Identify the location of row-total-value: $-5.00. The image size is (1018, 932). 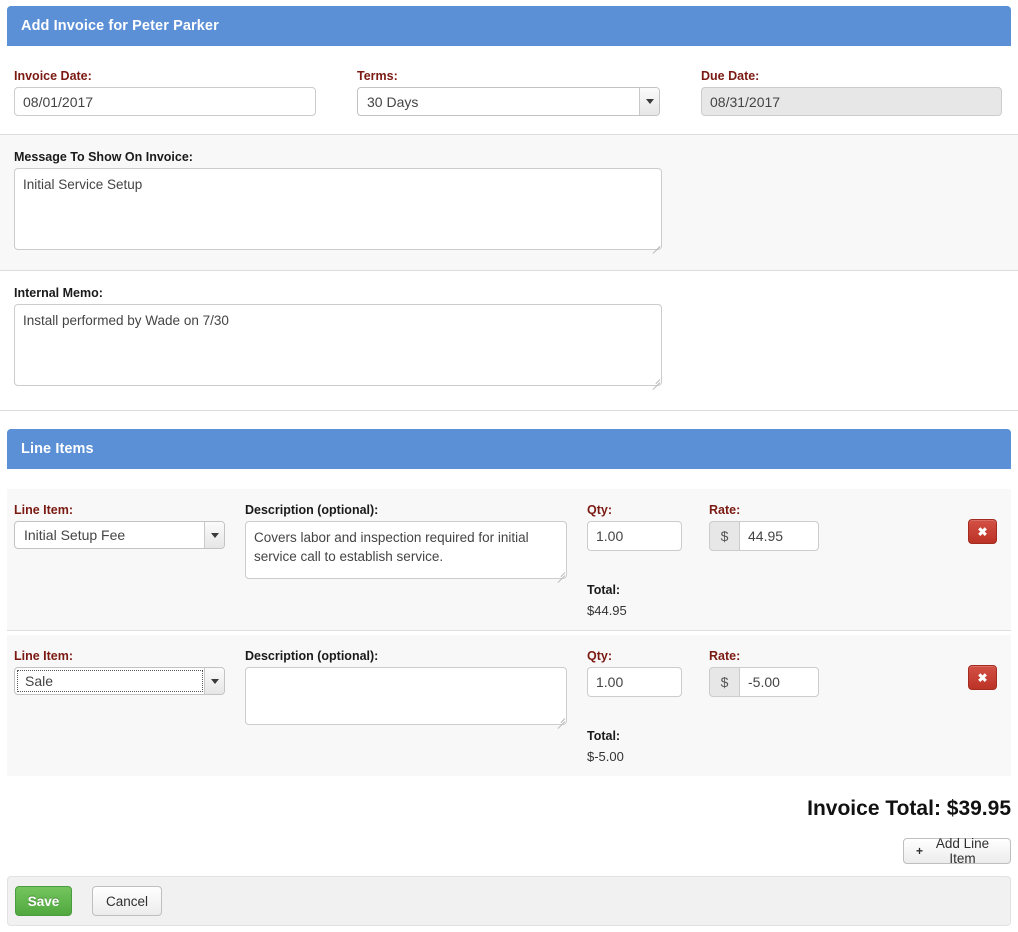
(605, 756).